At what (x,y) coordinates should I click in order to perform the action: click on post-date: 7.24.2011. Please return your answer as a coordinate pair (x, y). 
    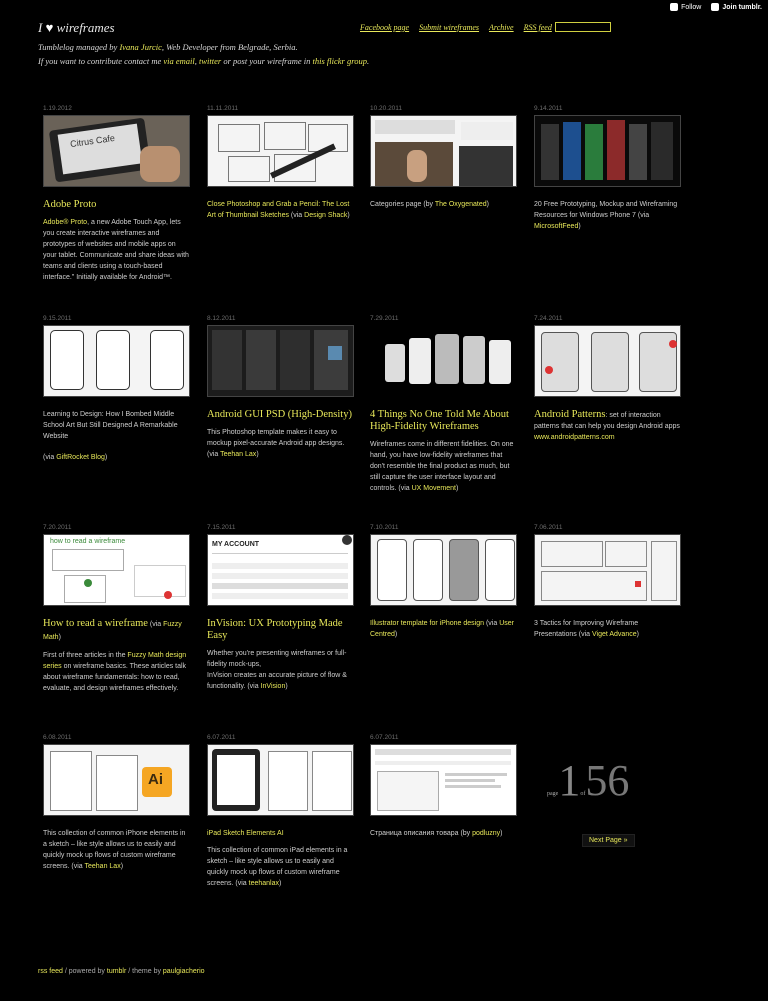
    Looking at the image, I should click on (548, 318).